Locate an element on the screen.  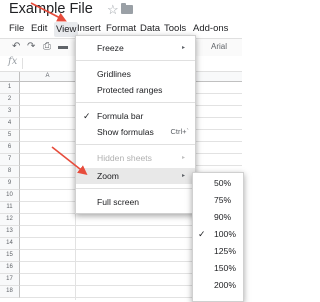
menu-insert: Insert is located at coordinates (89, 28).